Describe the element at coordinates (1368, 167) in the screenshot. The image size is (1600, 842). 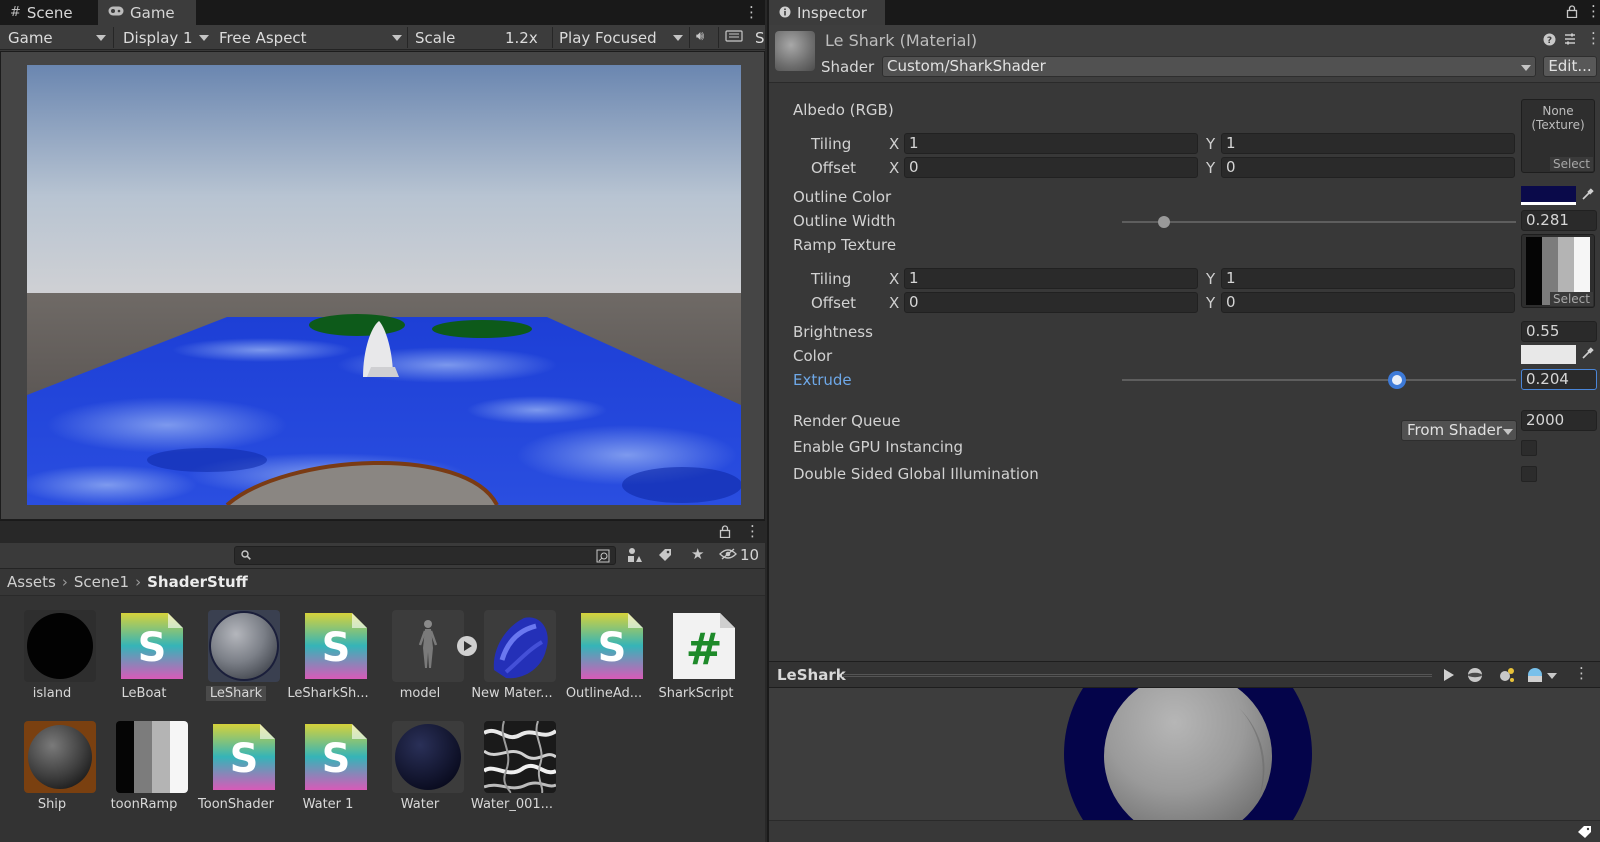
I see `albedo-offset-y-field: 0` at that location.